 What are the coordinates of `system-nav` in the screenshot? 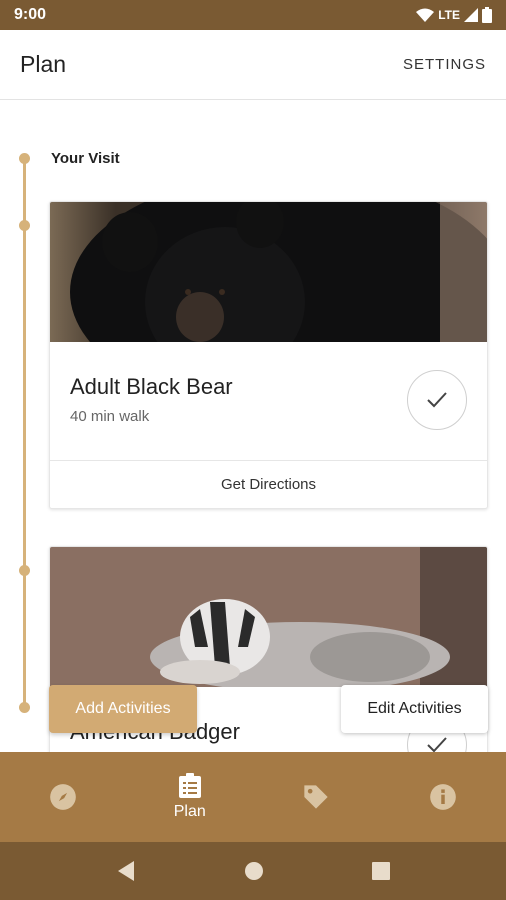 It's located at (253, 871).